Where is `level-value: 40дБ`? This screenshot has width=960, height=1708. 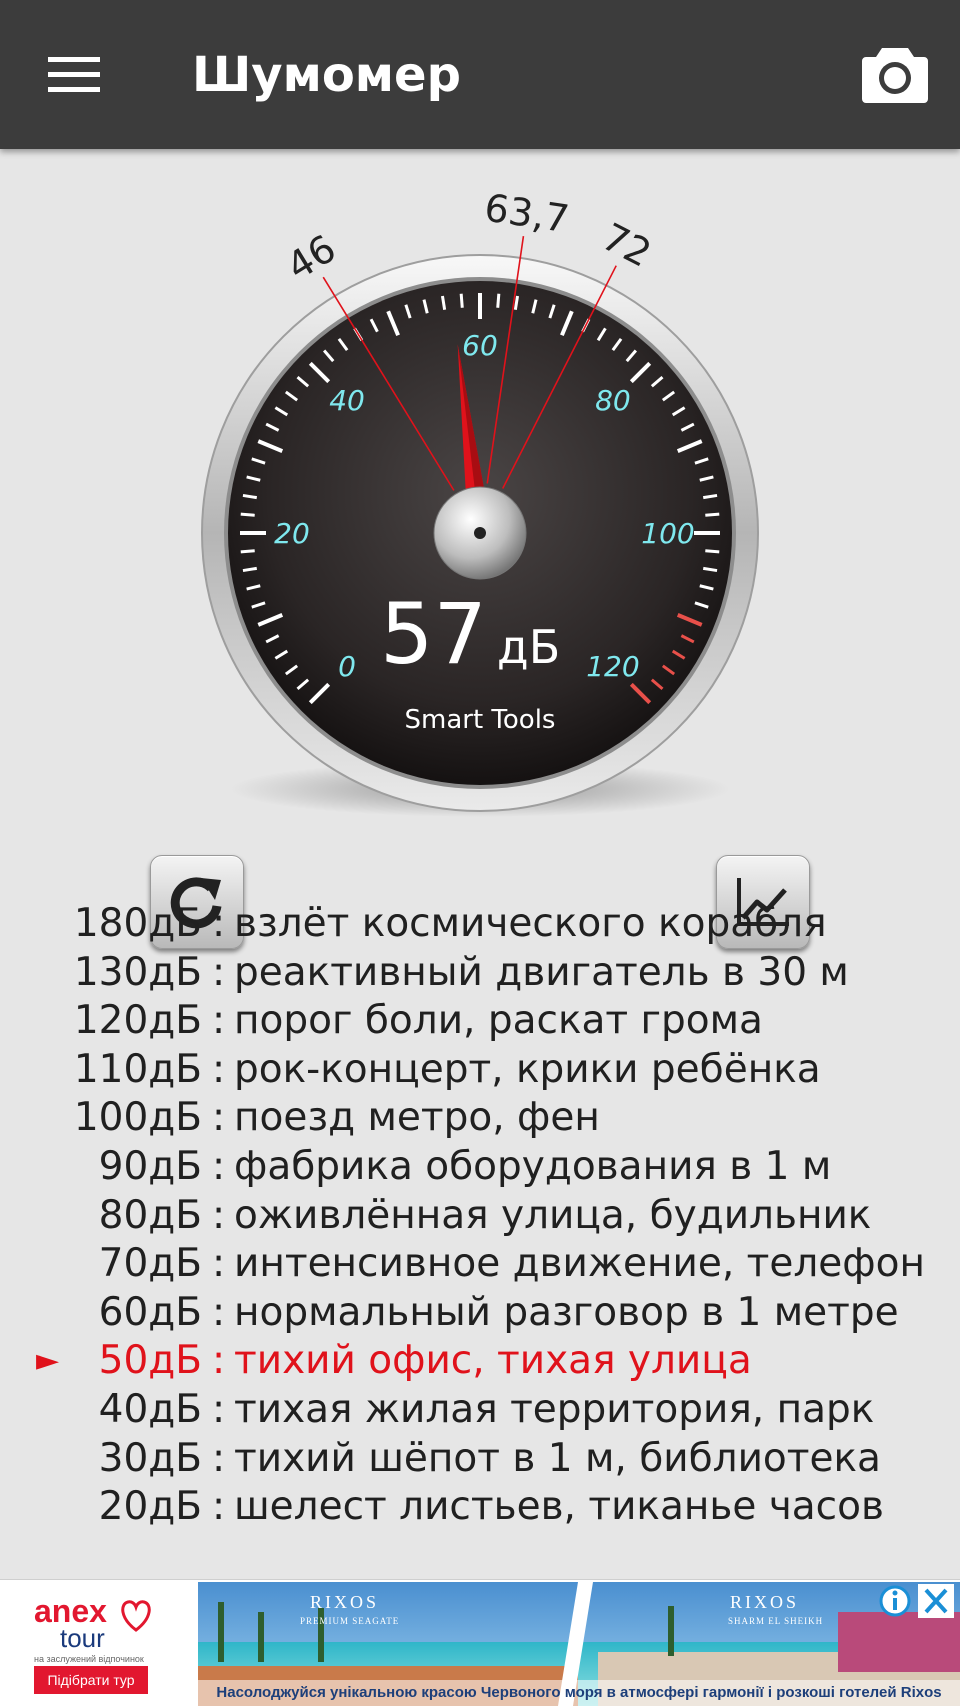 level-value: 40дБ is located at coordinates (150, 1409).